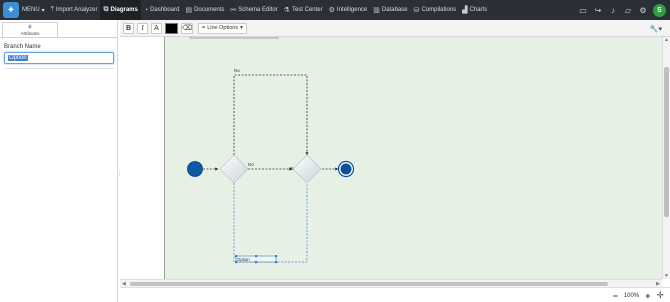 The image size is (670, 302). I want to click on connector-no-loop, so click(271, 115).